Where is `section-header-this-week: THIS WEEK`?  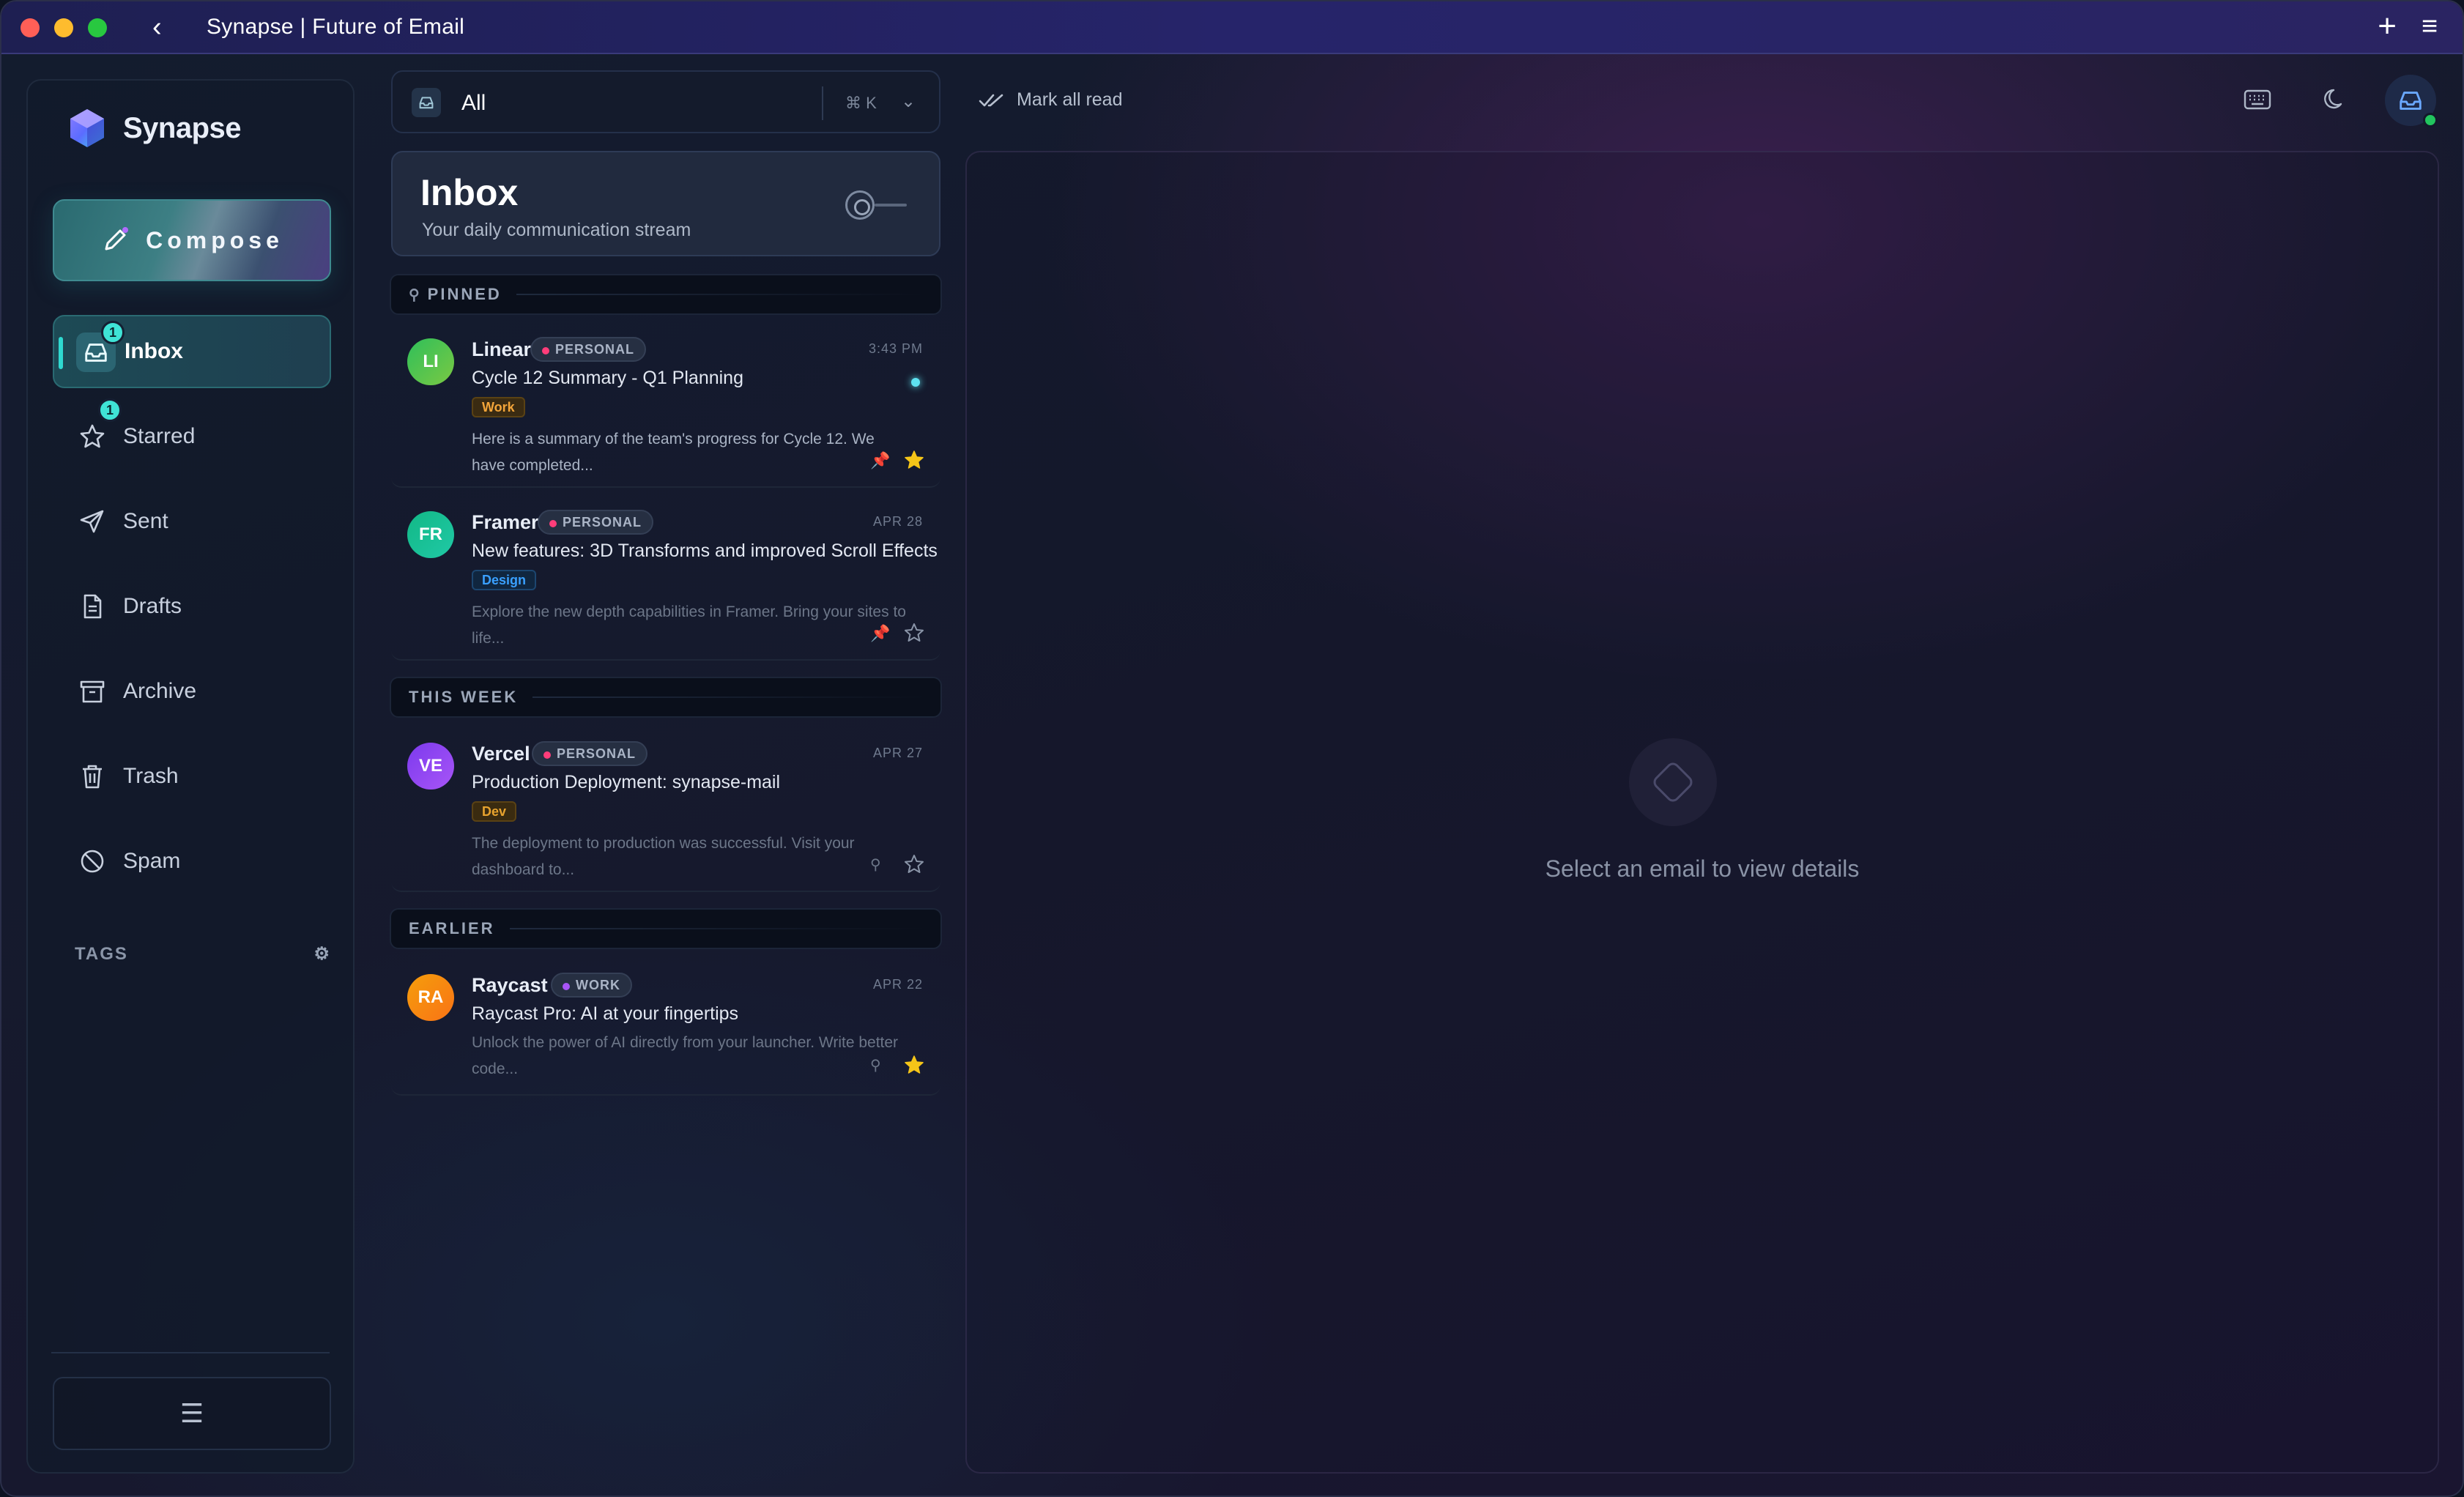
section-header-this-week: THIS WEEK is located at coordinates (666, 697).